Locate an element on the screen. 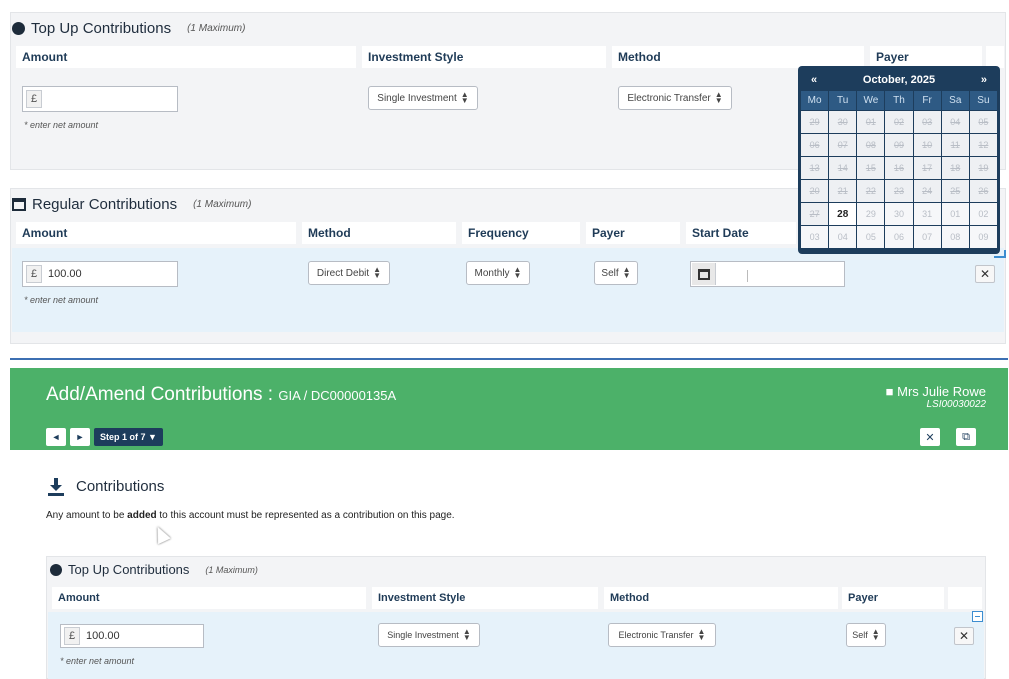 This screenshot has height=679, width=1009. calendar-day: 27 is located at coordinates (815, 214).